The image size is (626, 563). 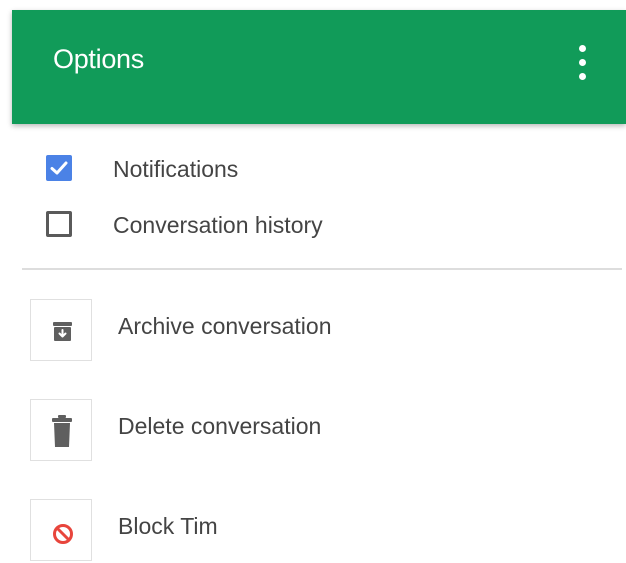 I want to click on delete-conversation-label: Delete conversation, so click(x=220, y=426).